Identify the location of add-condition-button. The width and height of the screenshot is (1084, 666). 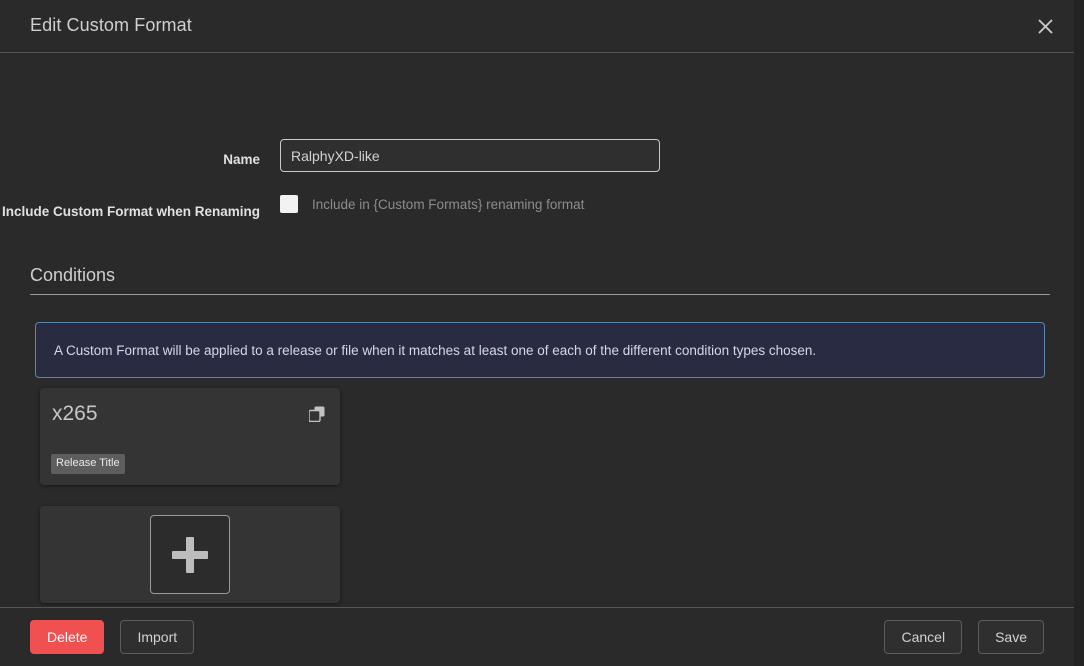
(190, 554).